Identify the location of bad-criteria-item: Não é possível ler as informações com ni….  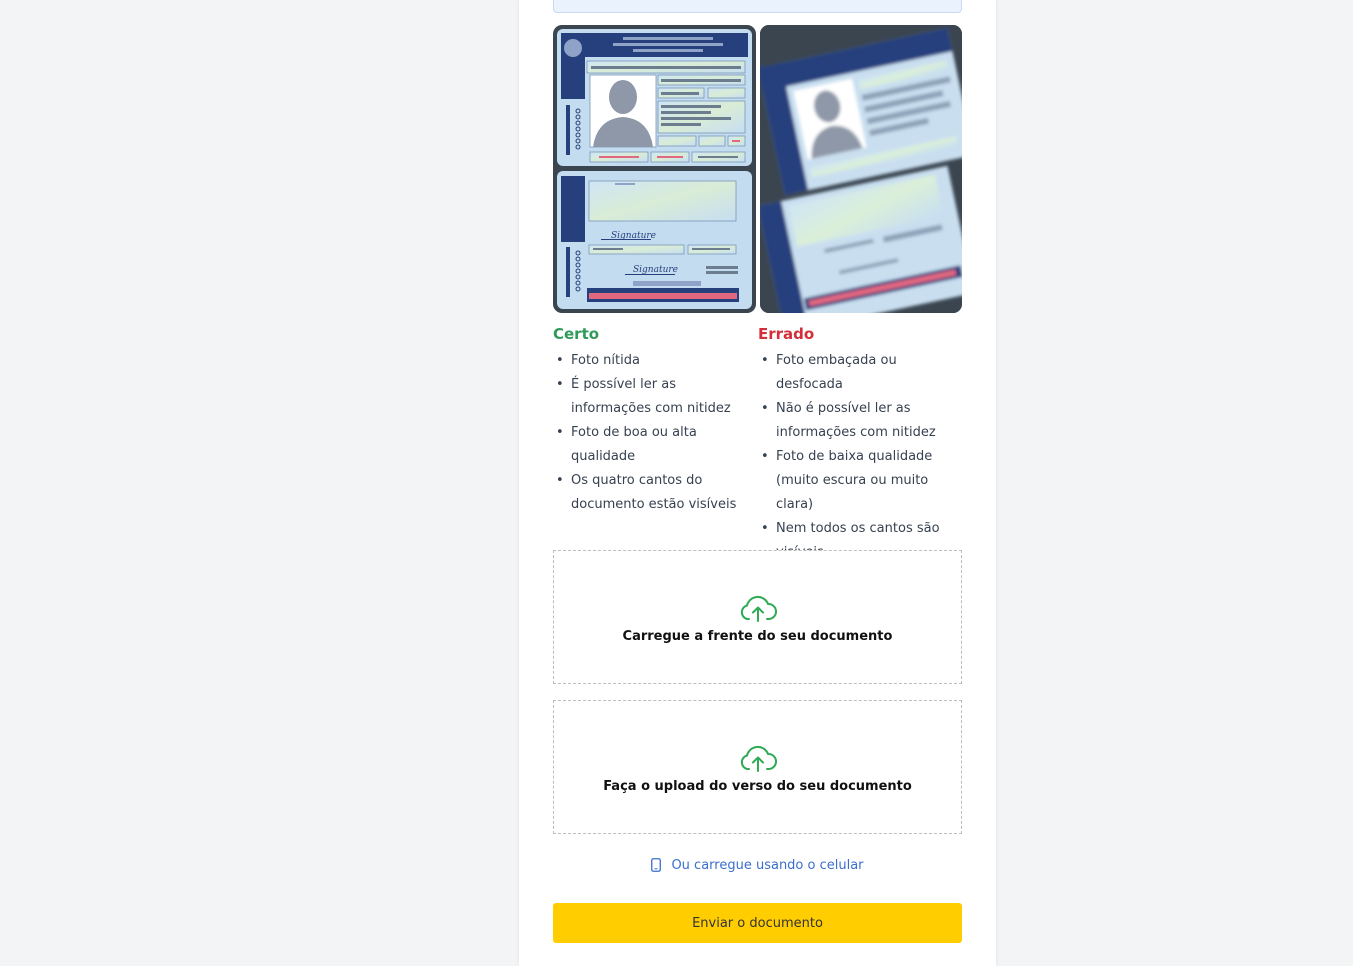
(860, 421).